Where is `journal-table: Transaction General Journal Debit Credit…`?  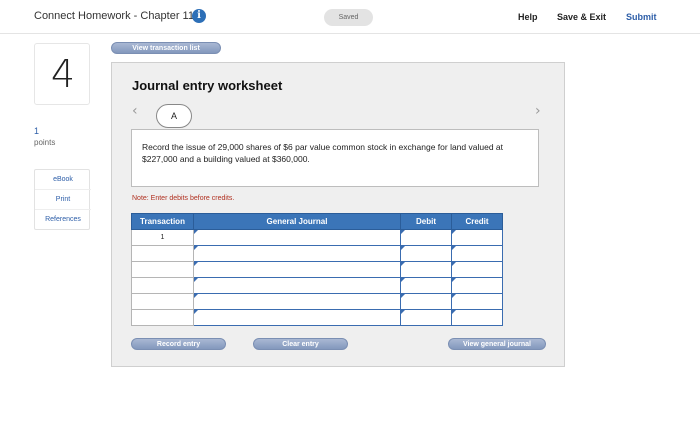
journal-table: Transaction General Journal Debit Credit… is located at coordinates (317, 269).